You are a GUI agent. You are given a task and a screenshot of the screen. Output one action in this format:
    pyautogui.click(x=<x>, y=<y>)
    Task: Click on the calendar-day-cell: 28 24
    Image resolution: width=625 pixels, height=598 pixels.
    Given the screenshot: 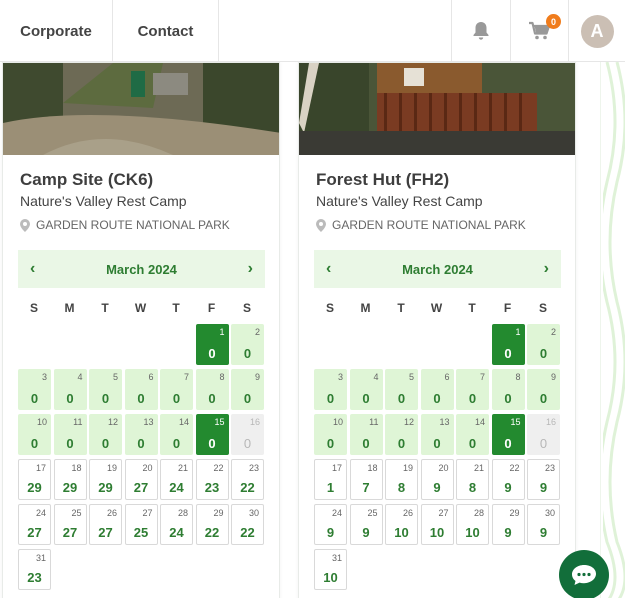 What is the action you would take?
    pyautogui.click(x=176, y=524)
    